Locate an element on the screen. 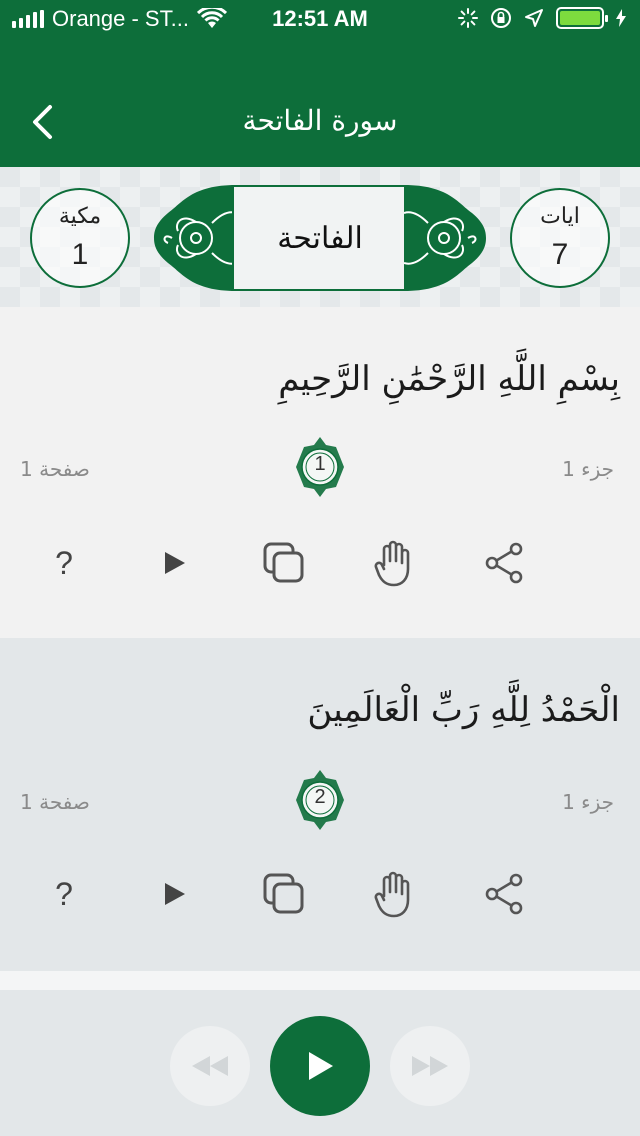 The width and height of the screenshot is (640, 1136). revelation-type-label: مكية is located at coordinates (80, 216).